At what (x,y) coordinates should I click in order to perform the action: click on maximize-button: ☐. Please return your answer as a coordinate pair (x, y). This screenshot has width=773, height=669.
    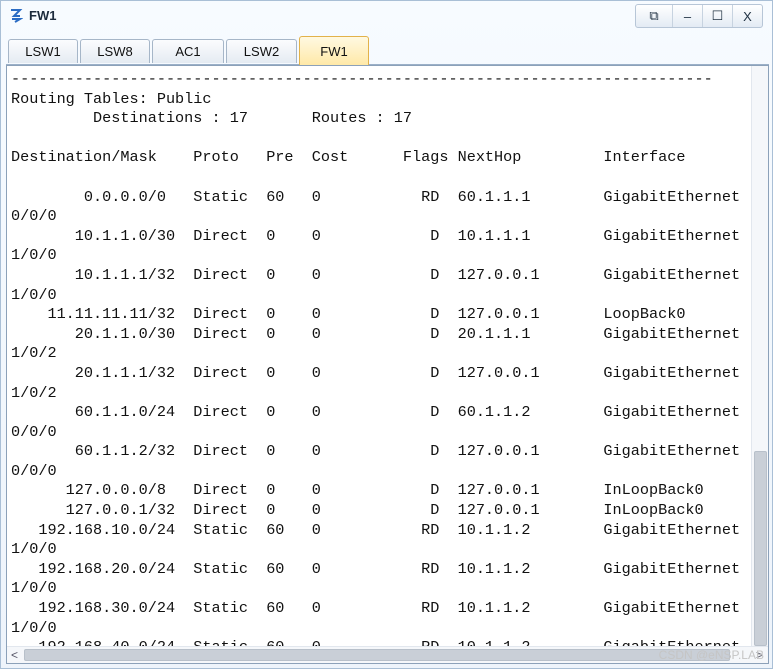
    Looking at the image, I should click on (717, 16).